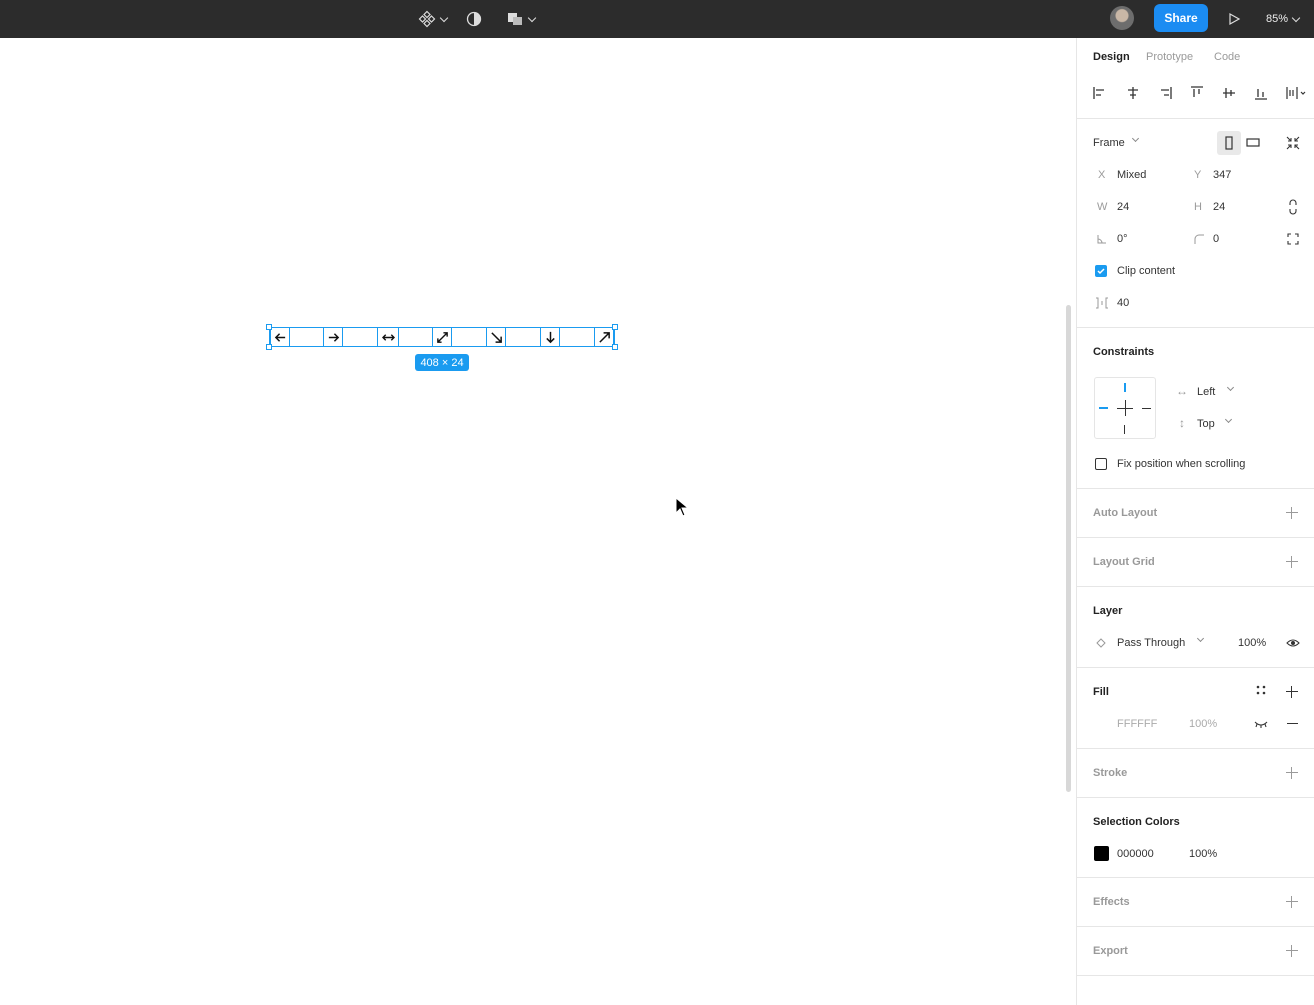 Image resolution: width=1314 pixels, height=1005 pixels. I want to click on align-vertical-center-icon, so click(1229, 93).